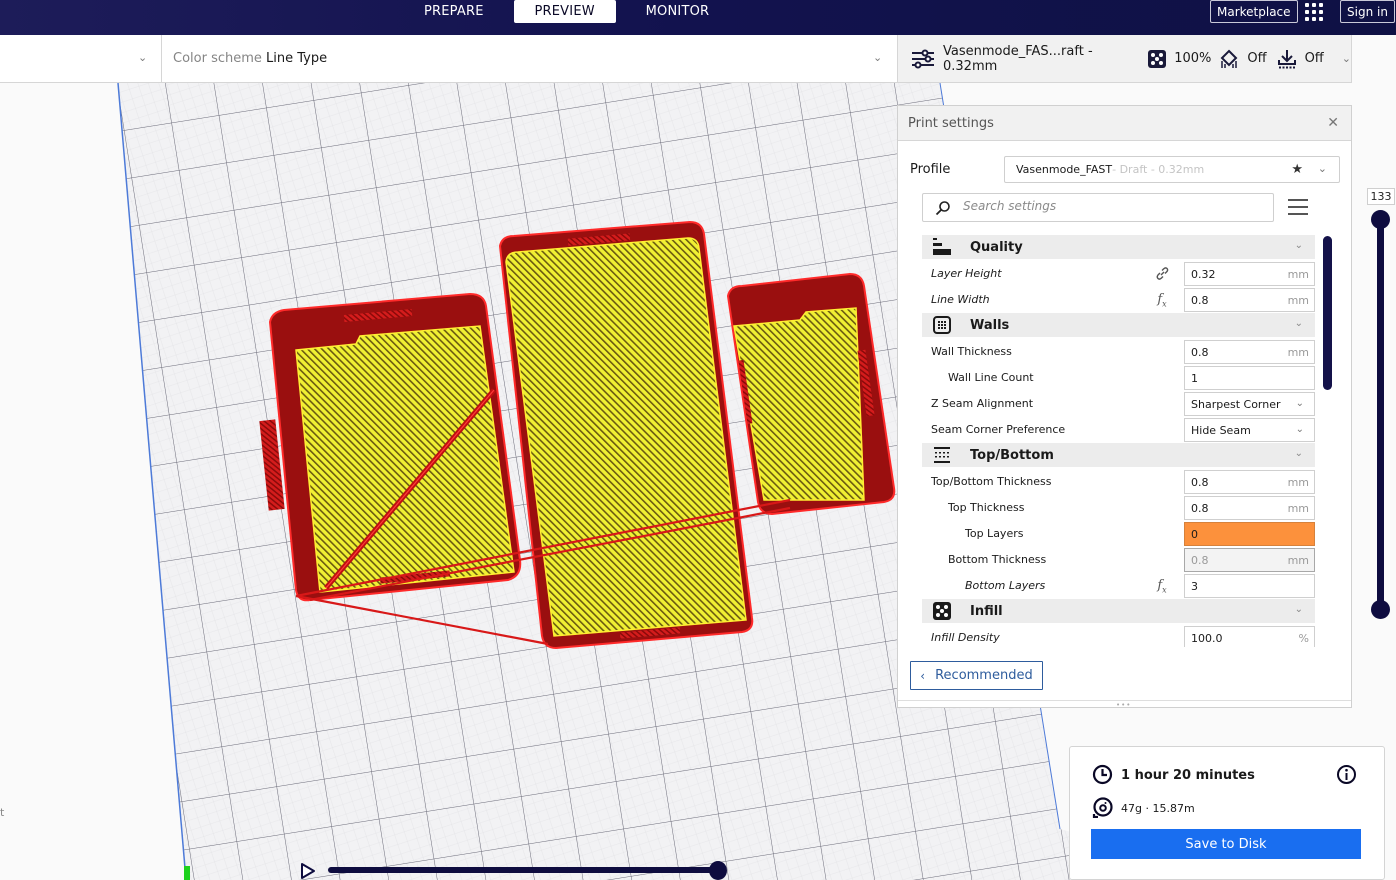 The image size is (1396, 880). Describe the element at coordinates (390, 447) in the screenshot. I see `model-left-box` at that location.